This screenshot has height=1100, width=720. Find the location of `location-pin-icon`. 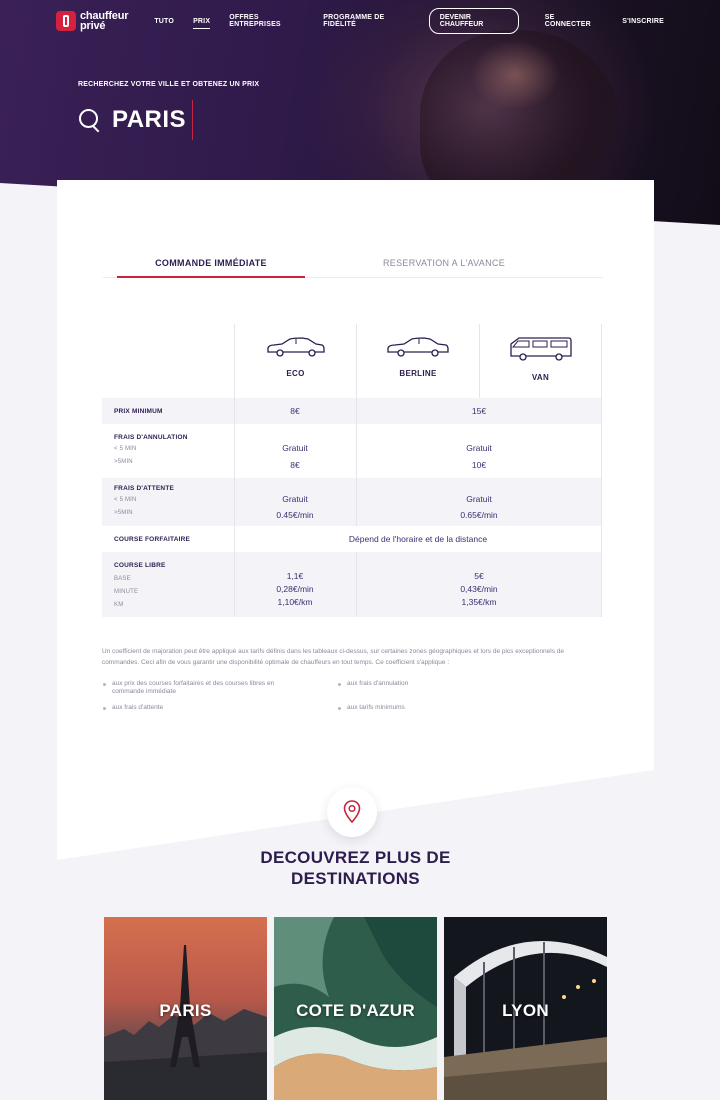

location-pin-icon is located at coordinates (352, 812).